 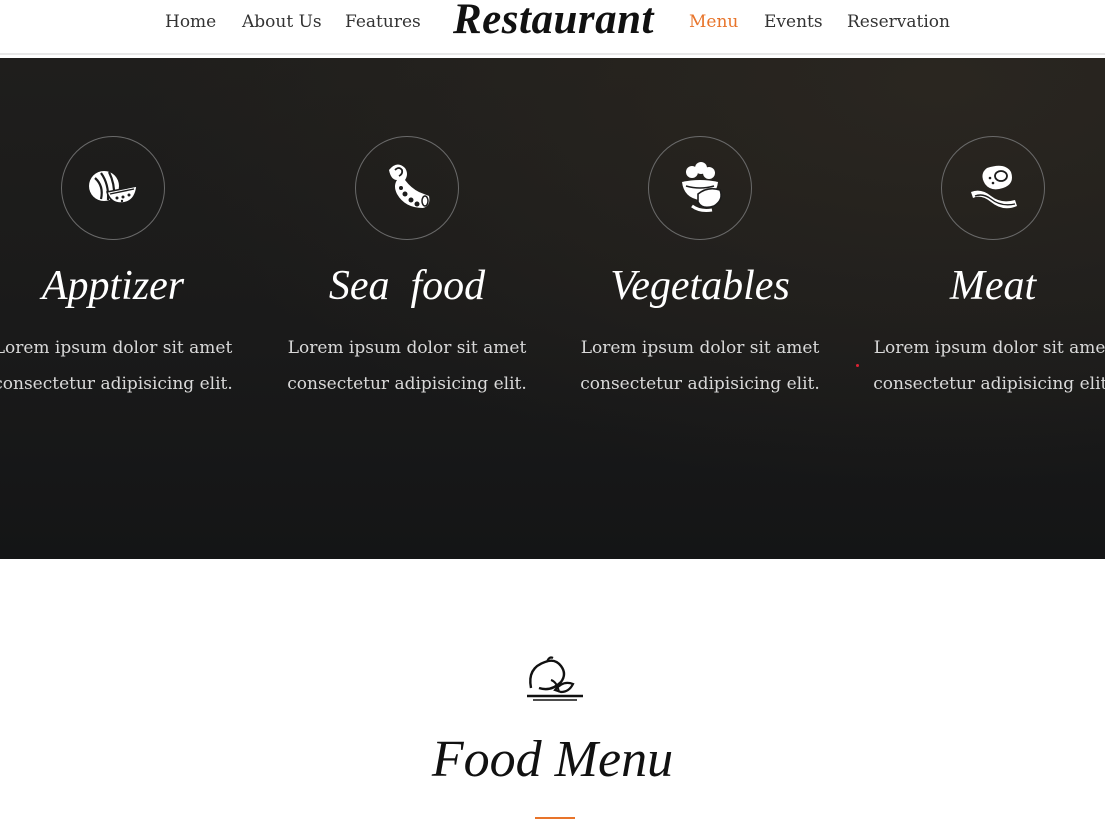 What do you see at coordinates (552, 759) in the screenshot?
I see `food-menu-heading: Food Menu` at bounding box center [552, 759].